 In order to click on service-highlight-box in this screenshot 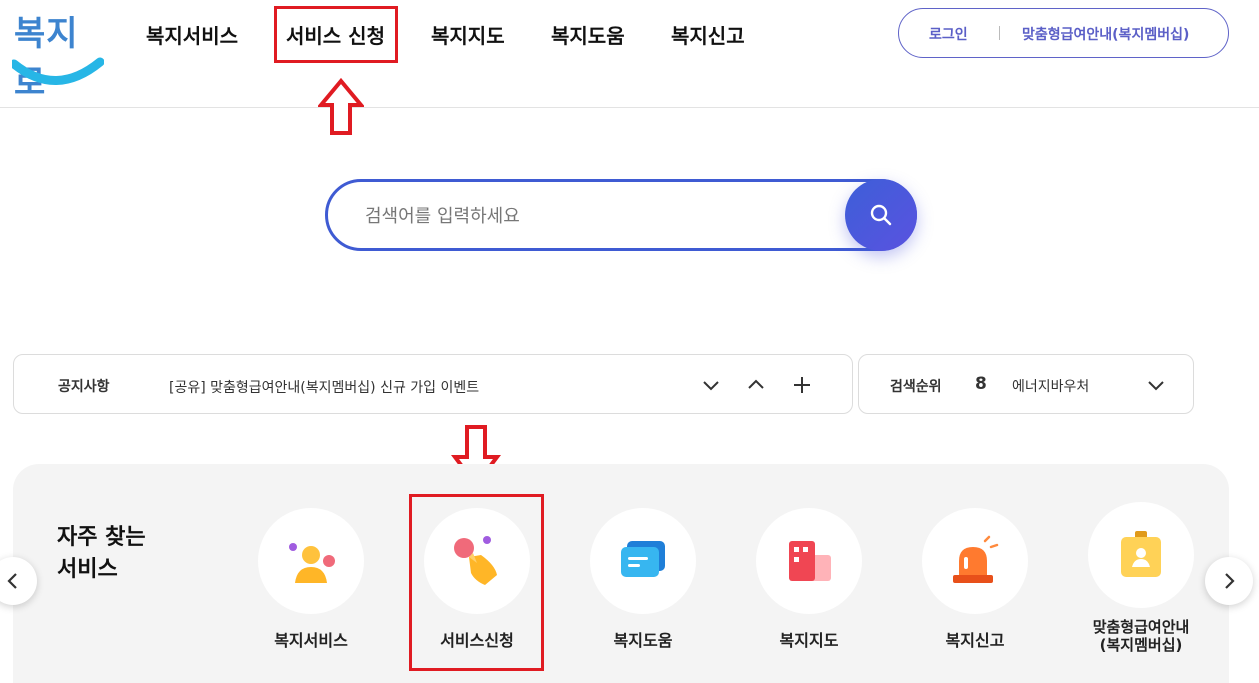, I will do `click(476, 582)`.